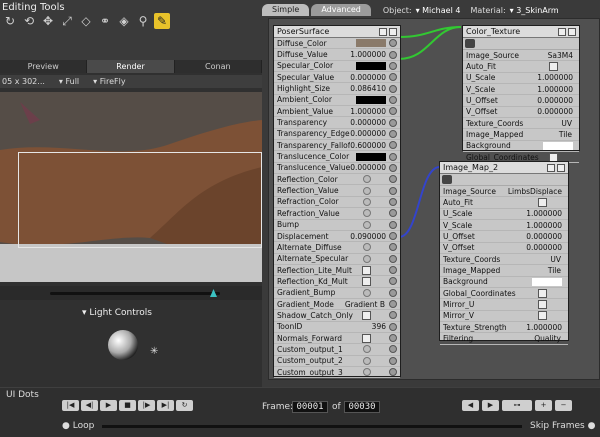 This screenshot has width=600, height=437. What do you see at coordinates (555, 259) in the screenshot?
I see `param-dropdown: UV` at bounding box center [555, 259].